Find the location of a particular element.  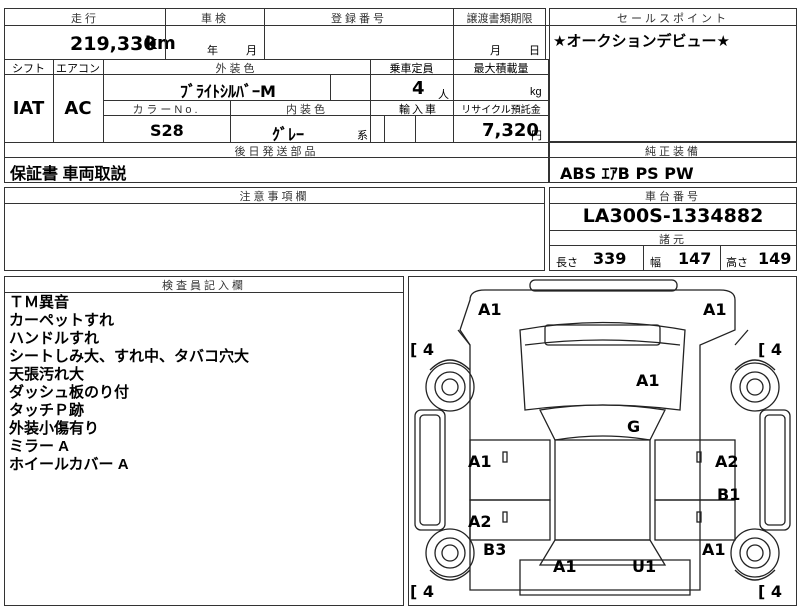

tire-label-rear-right: [ 4 is located at coordinates (770, 591).